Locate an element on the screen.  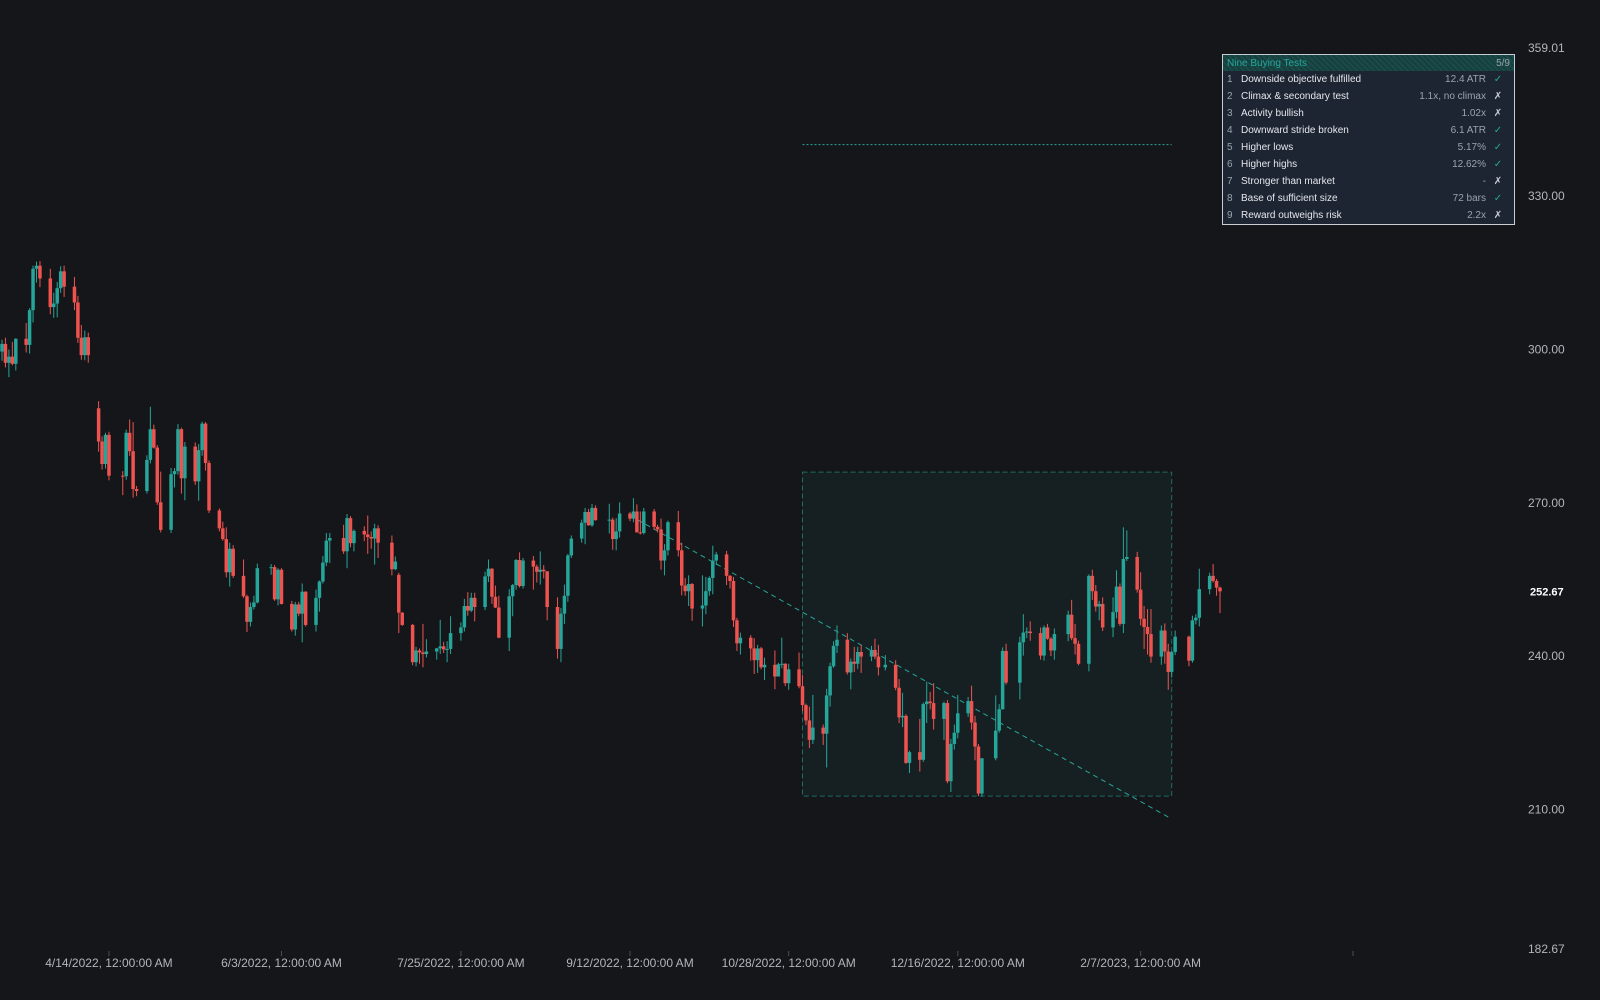
cross-icon: ✗ is located at coordinates (1498, 215).